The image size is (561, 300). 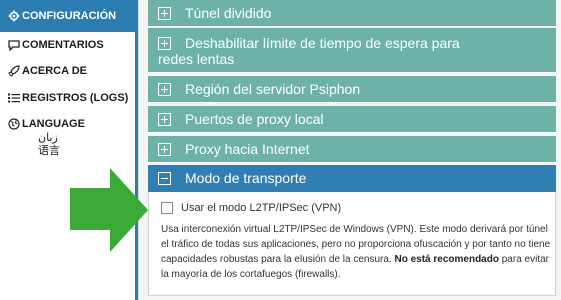 I want to click on sidebar-accent-edge, so click(x=136, y=150).